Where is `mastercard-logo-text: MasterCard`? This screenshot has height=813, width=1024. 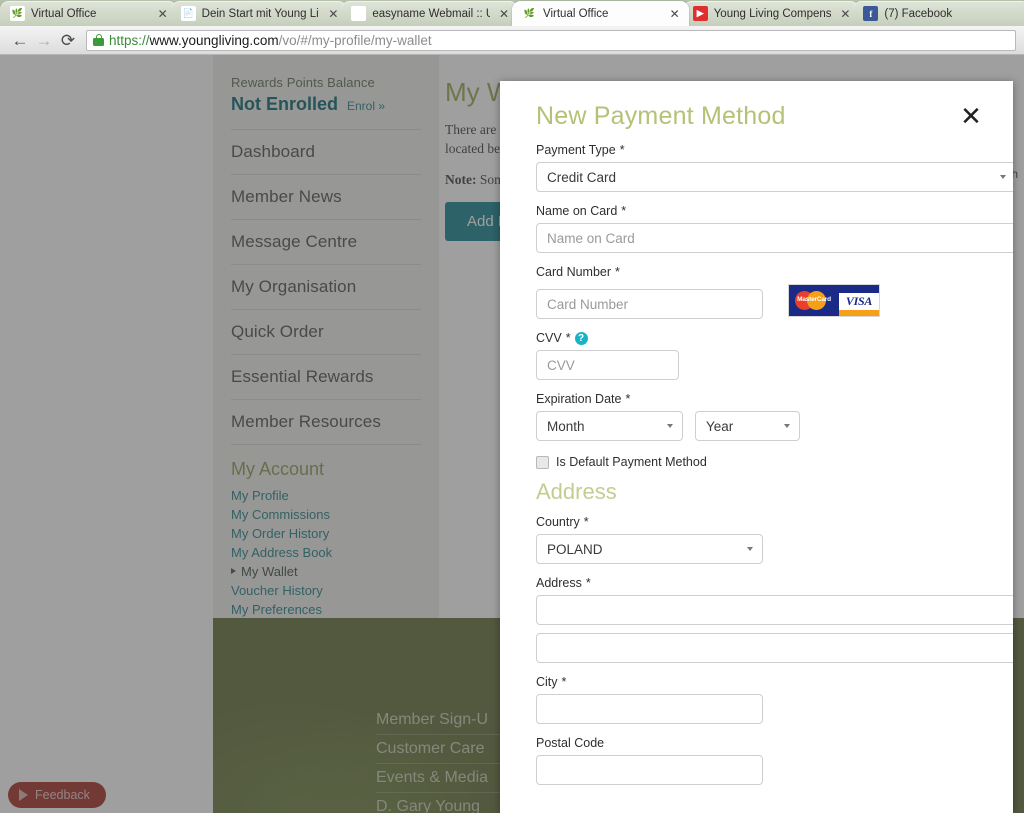 mastercard-logo-text: MasterCard is located at coordinates (814, 299).